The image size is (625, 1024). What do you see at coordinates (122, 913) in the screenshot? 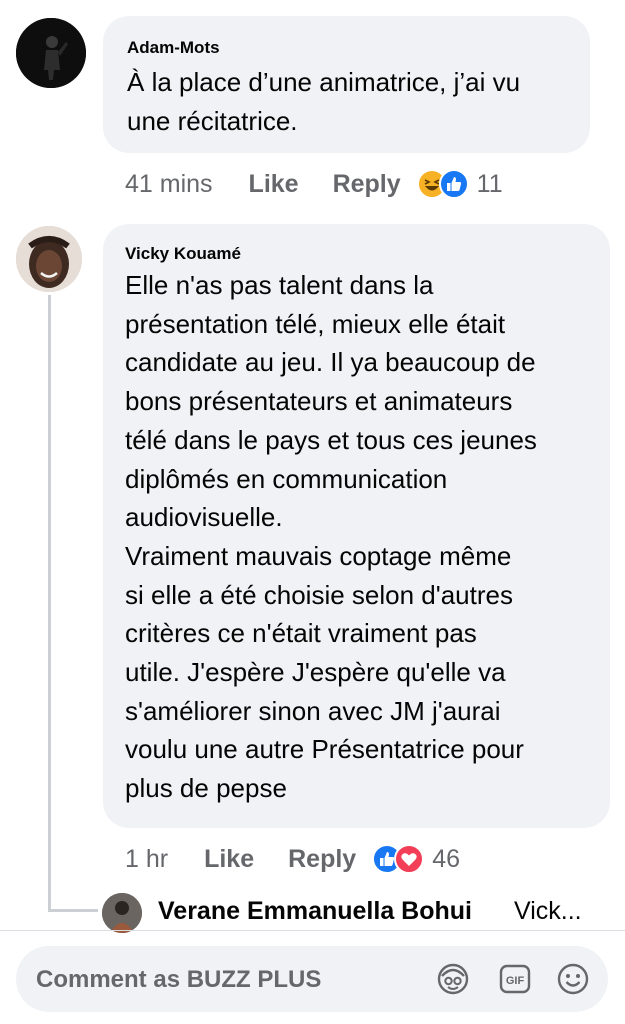
I see `reply-avatar` at bounding box center [122, 913].